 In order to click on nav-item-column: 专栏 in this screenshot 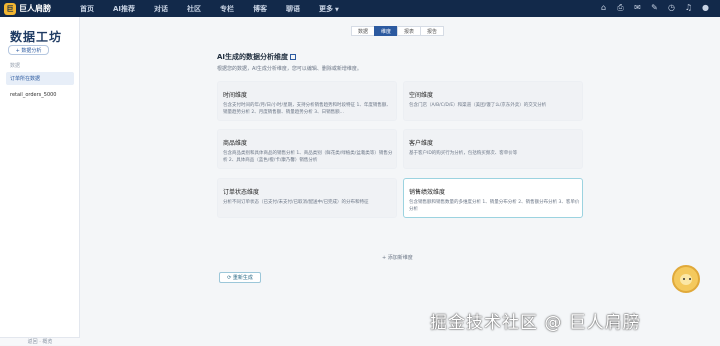, I will do `click(227, 9)`.